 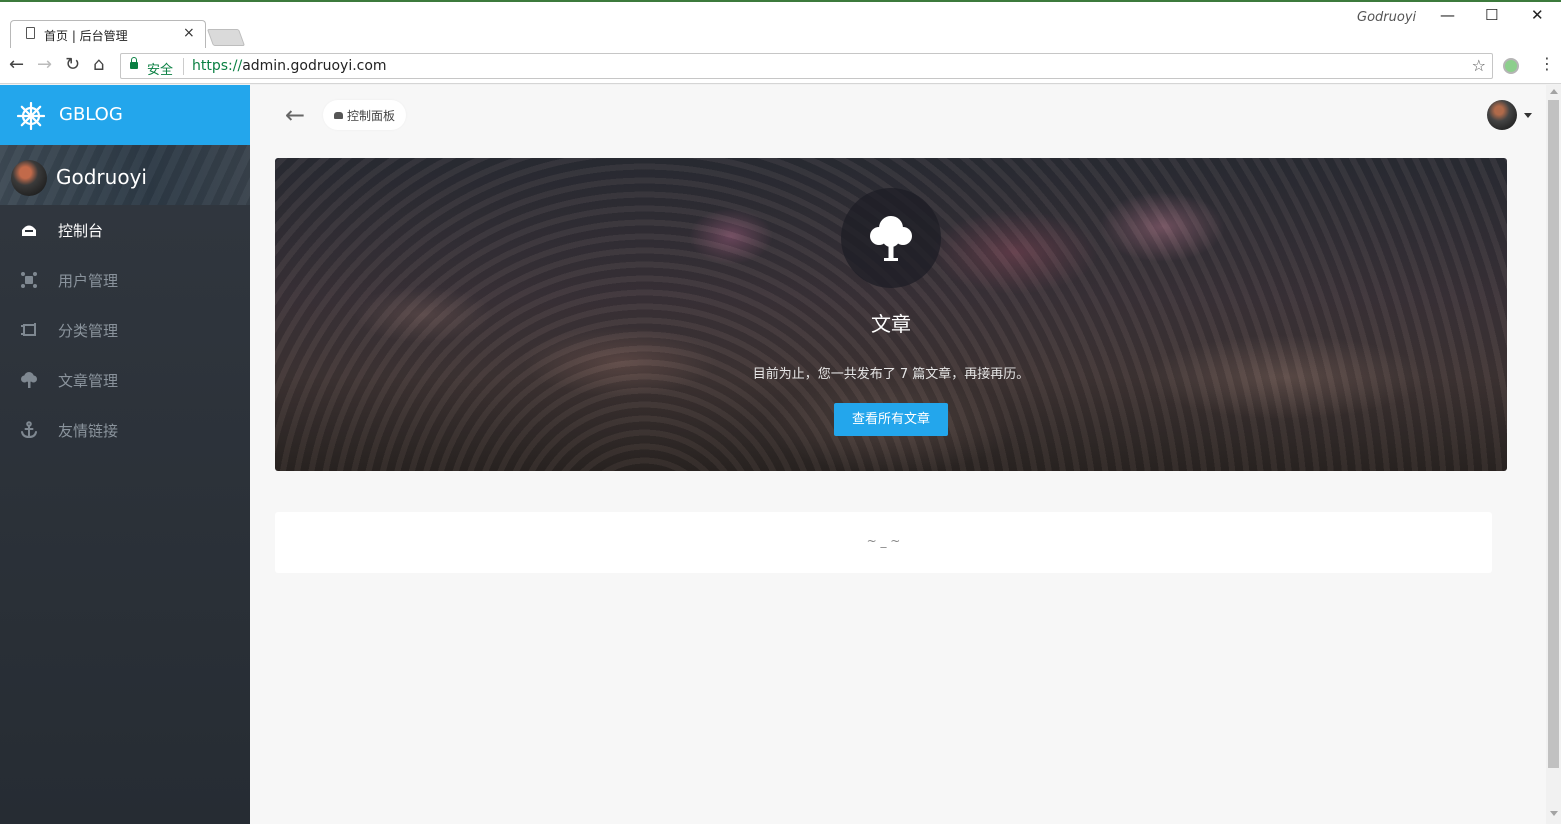 I want to click on sidebar-item-label: 用户管理, so click(x=88, y=281).